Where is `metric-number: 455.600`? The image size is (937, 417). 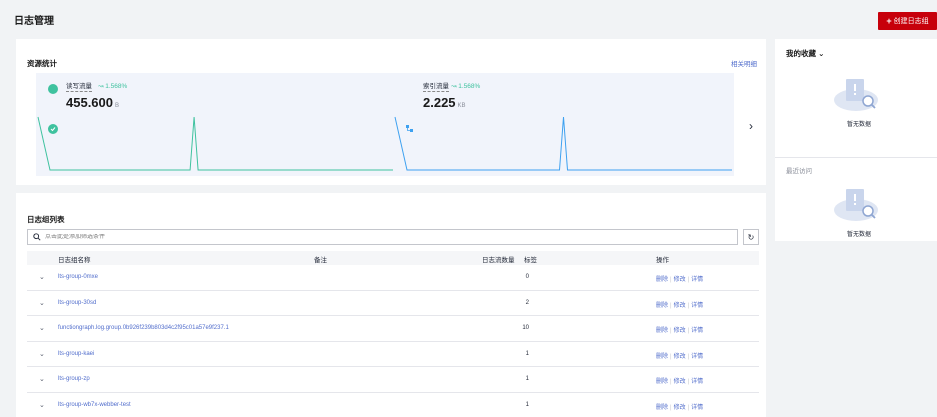 metric-number: 455.600 is located at coordinates (89, 102).